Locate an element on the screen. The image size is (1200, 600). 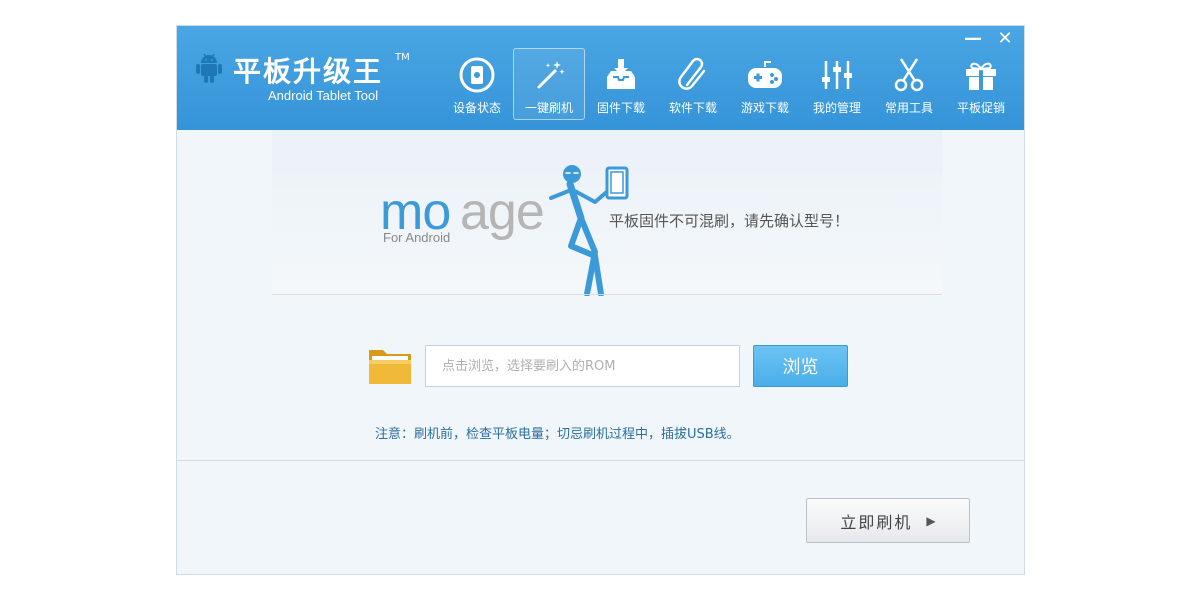
nav-item-device-status: 设备状态 is located at coordinates (477, 84).